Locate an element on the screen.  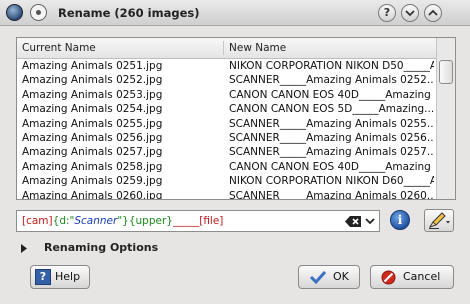
ok-button-label: OK is located at coordinates (341, 276).